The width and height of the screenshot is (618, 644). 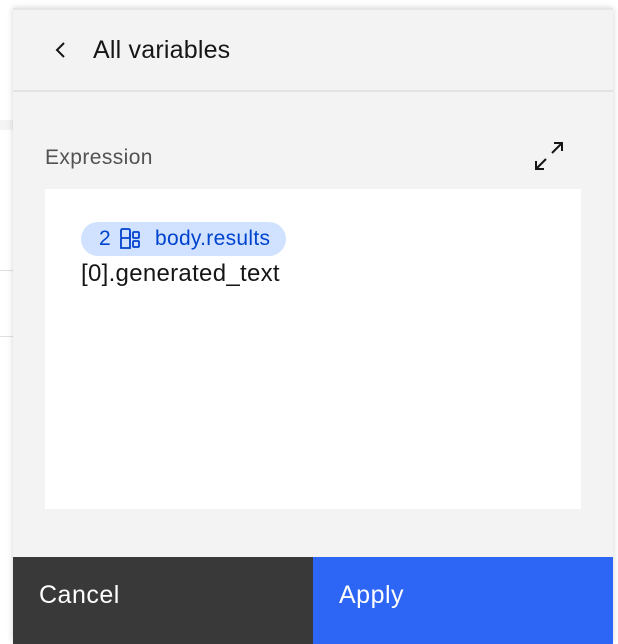 I want to click on back-button, so click(x=61, y=50).